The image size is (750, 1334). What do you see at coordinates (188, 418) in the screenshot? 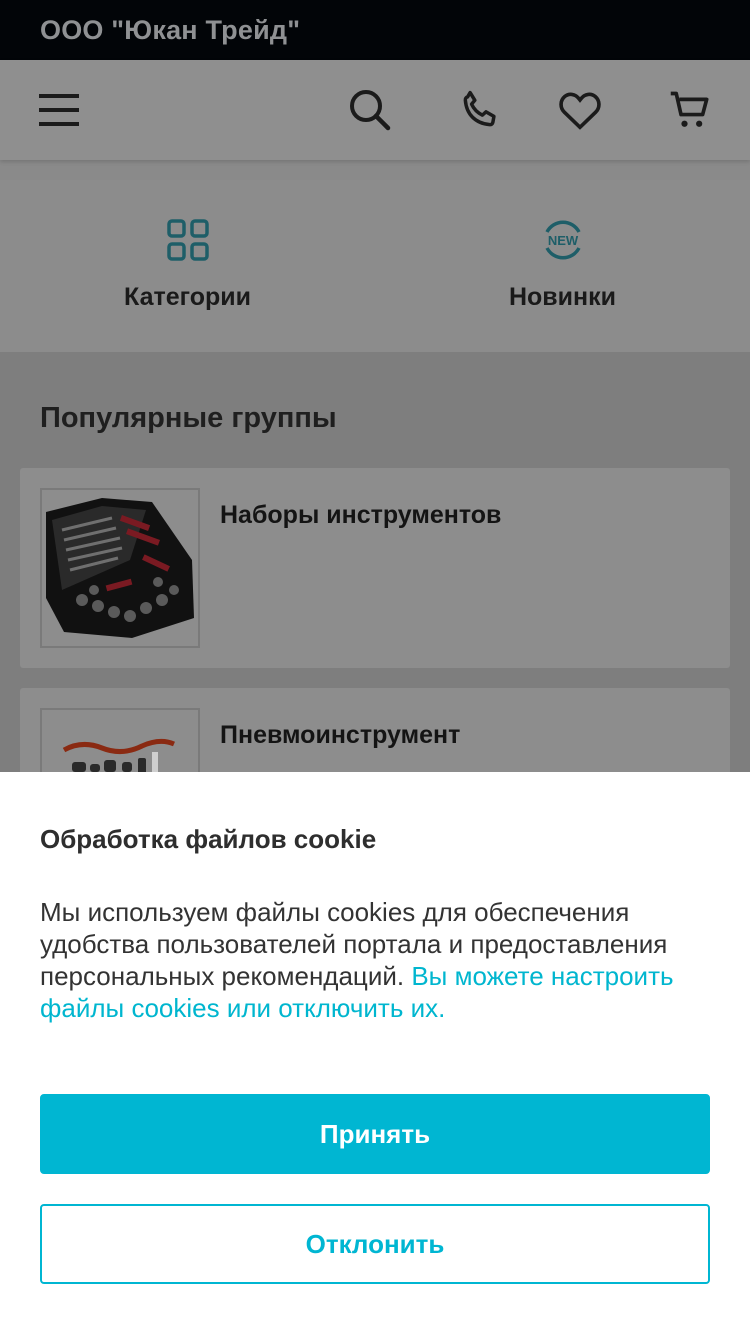
I see `popular-groups-title: Популярные группы` at bounding box center [188, 418].